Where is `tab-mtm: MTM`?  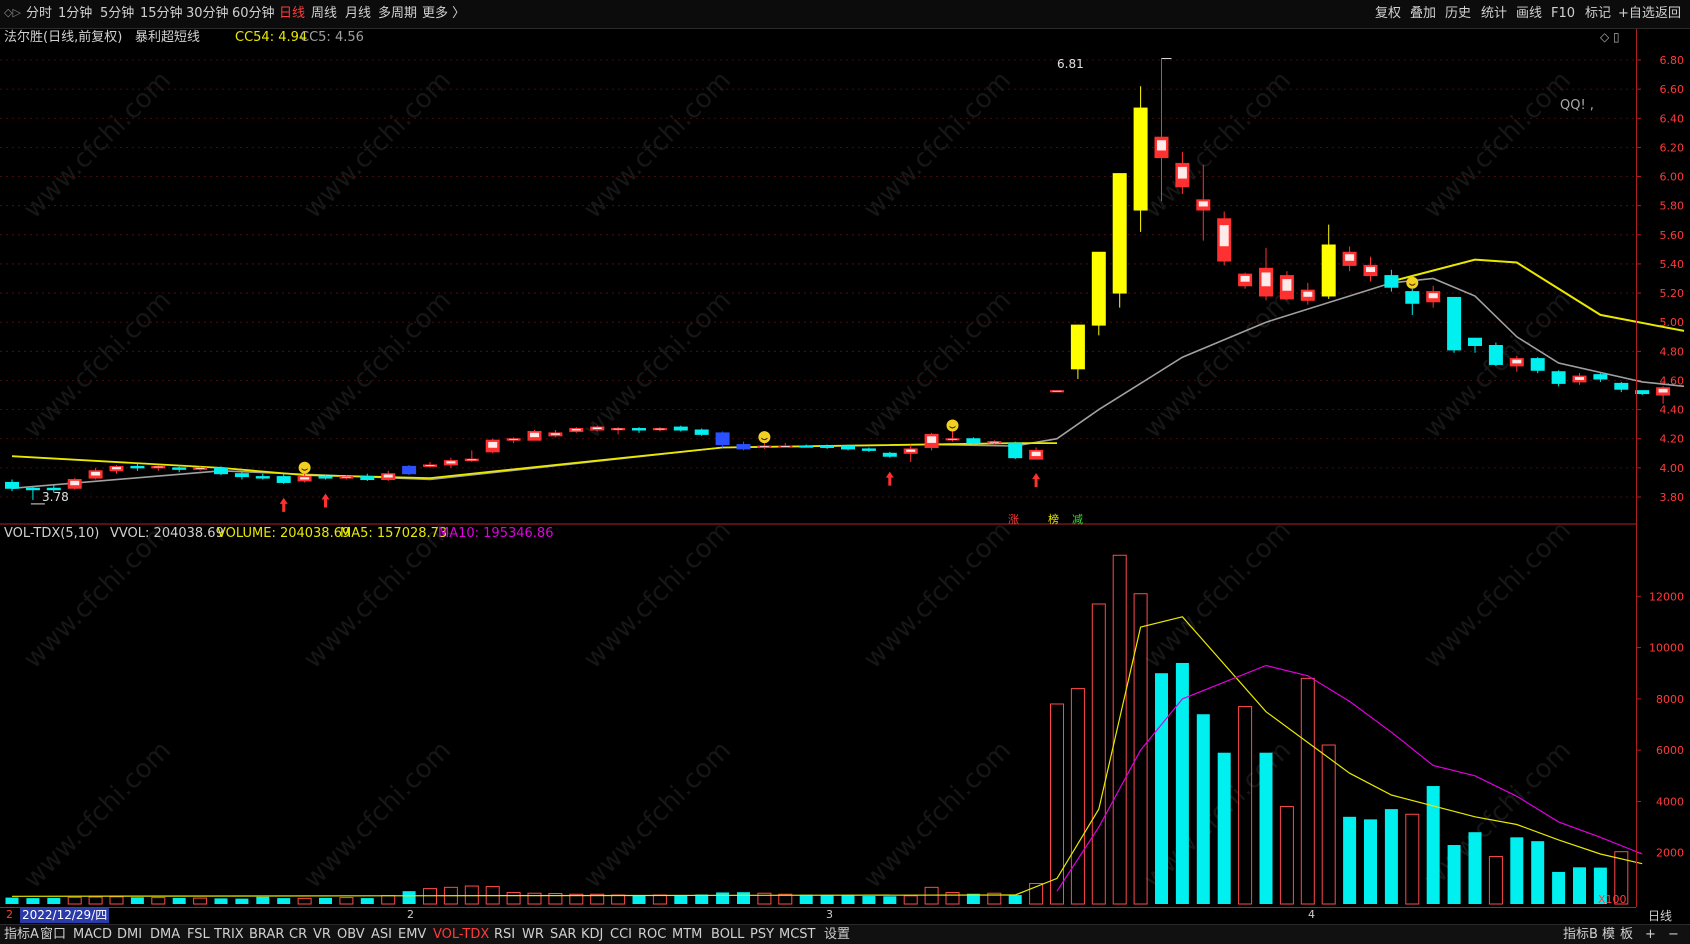 tab-mtm: MTM is located at coordinates (687, 935).